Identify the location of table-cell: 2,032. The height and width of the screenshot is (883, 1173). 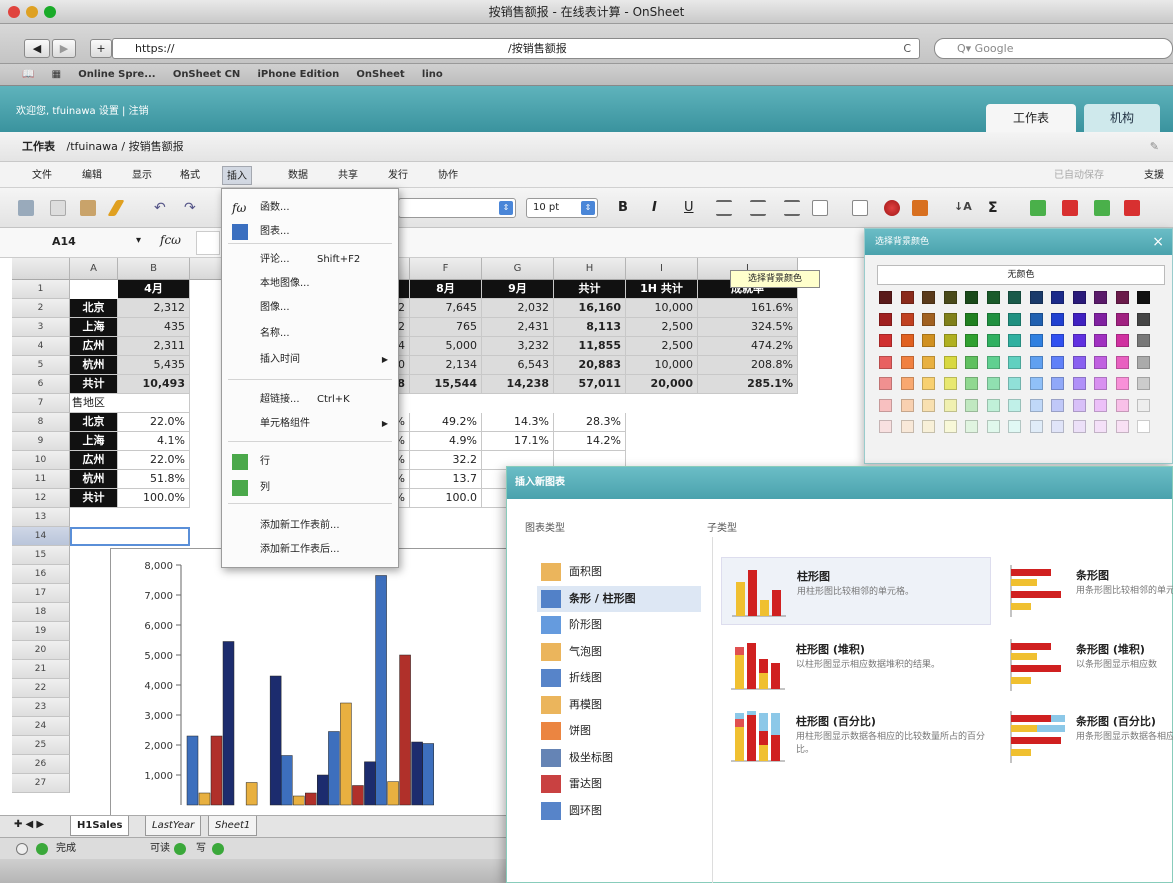
(518, 308).